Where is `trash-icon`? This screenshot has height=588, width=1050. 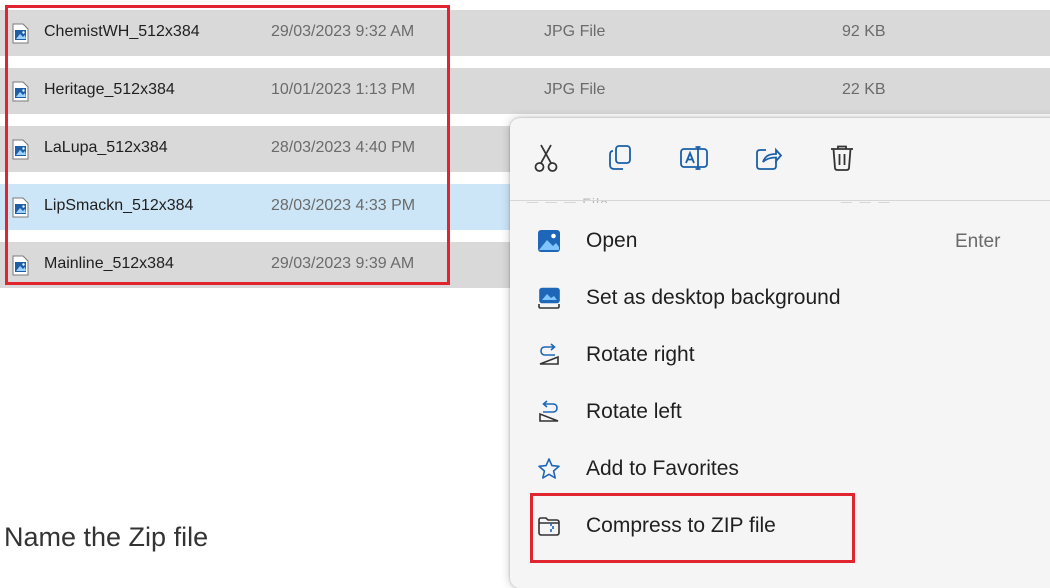 trash-icon is located at coordinates (842, 160).